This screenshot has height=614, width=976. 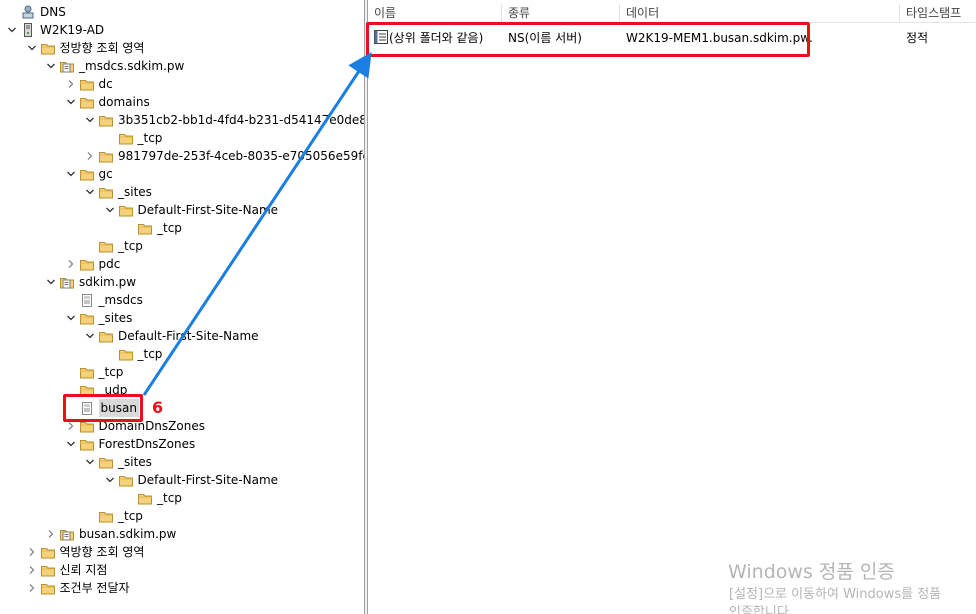 I want to click on activation-watermark-line2: 인증합니다., so click(x=761, y=609).